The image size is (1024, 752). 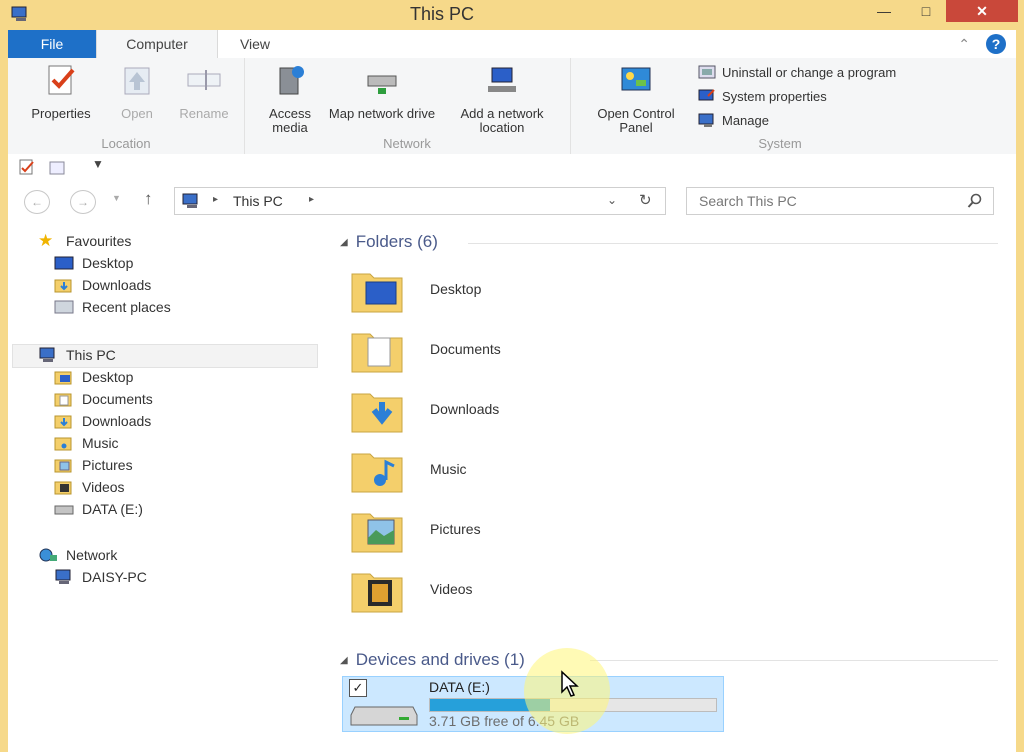 What do you see at coordinates (102, 421) in the screenshot?
I see `nav-pc-downloads: Downloads` at bounding box center [102, 421].